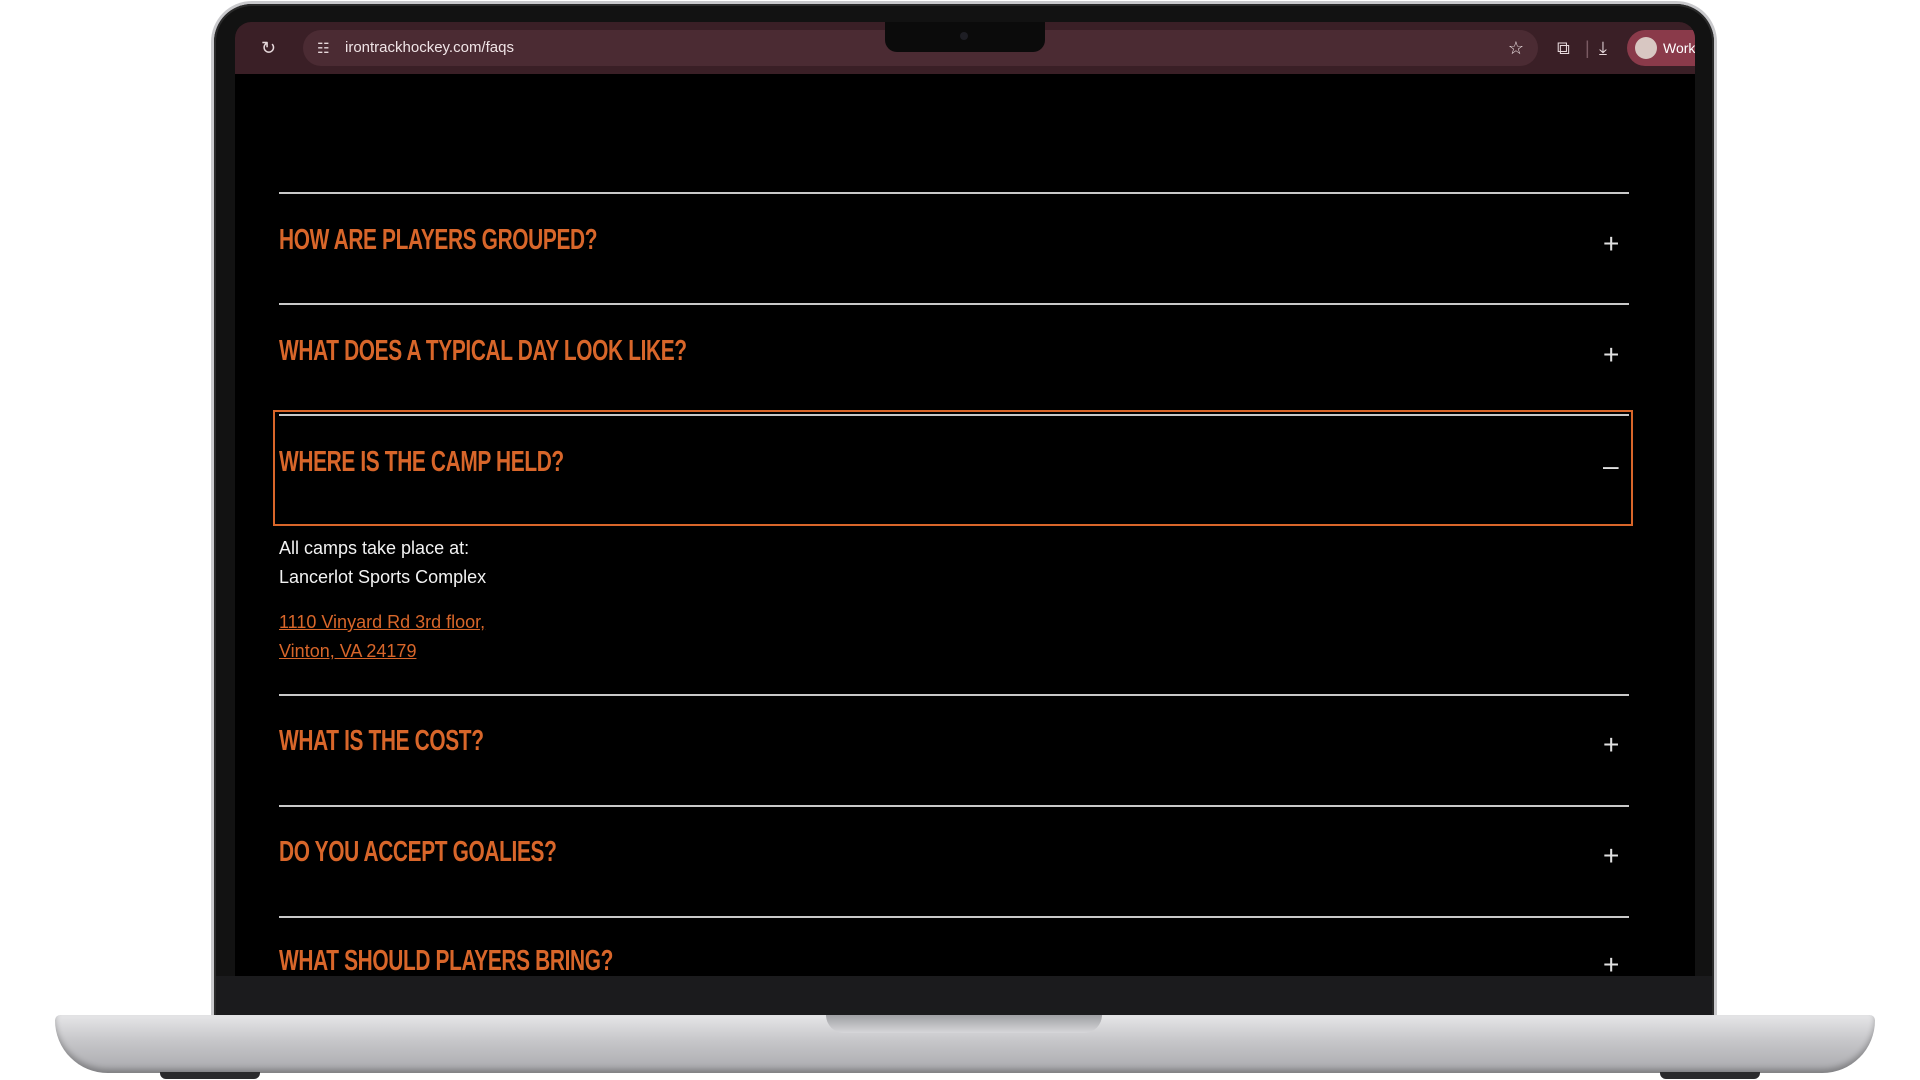 This screenshot has height=1080, width=1920. What do you see at coordinates (438, 240) in the screenshot?
I see `faq-question: HOW ARE PLAYERS GROUPED?` at bounding box center [438, 240].